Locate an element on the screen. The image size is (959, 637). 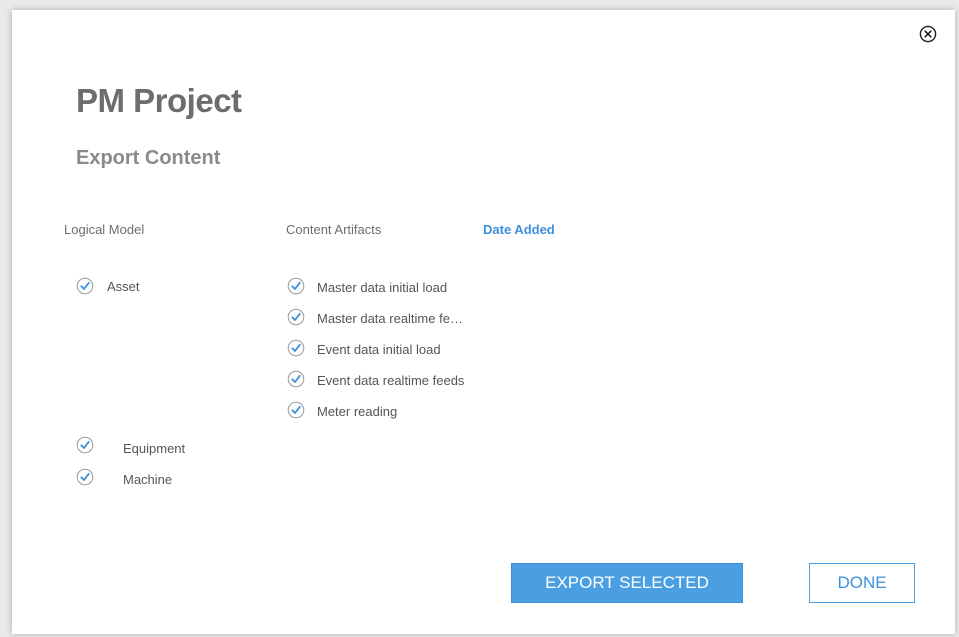
content-artifact-item: Master data initial load is located at coordinates (367, 286).